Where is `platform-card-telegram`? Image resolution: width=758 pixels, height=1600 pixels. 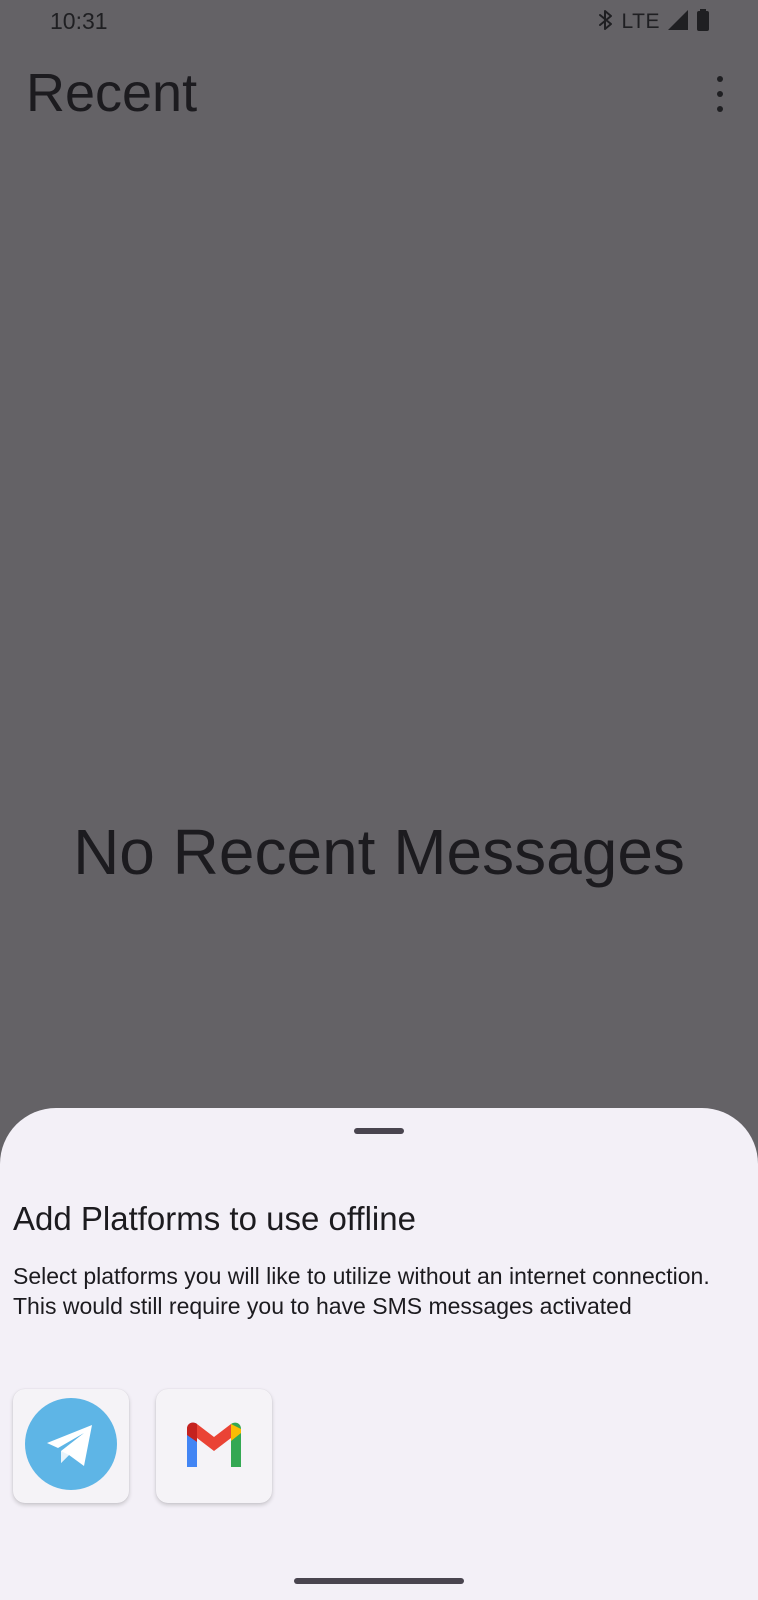
platform-card-telegram is located at coordinates (71, 1446).